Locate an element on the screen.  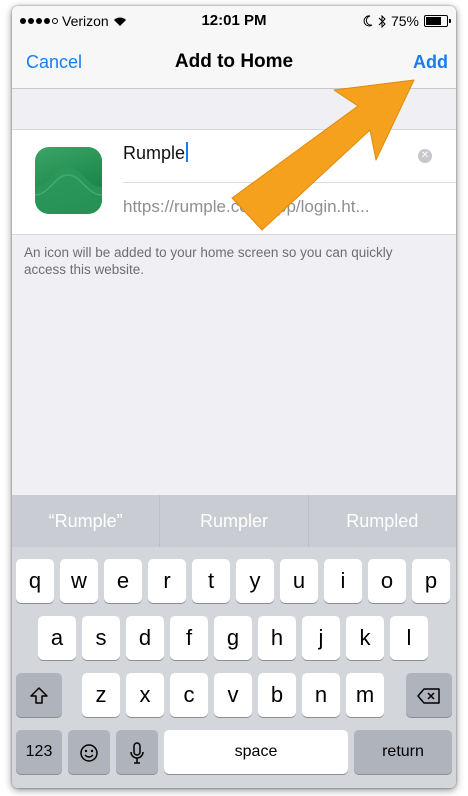
suggestion-item: “Rumple” is located at coordinates (86, 521).